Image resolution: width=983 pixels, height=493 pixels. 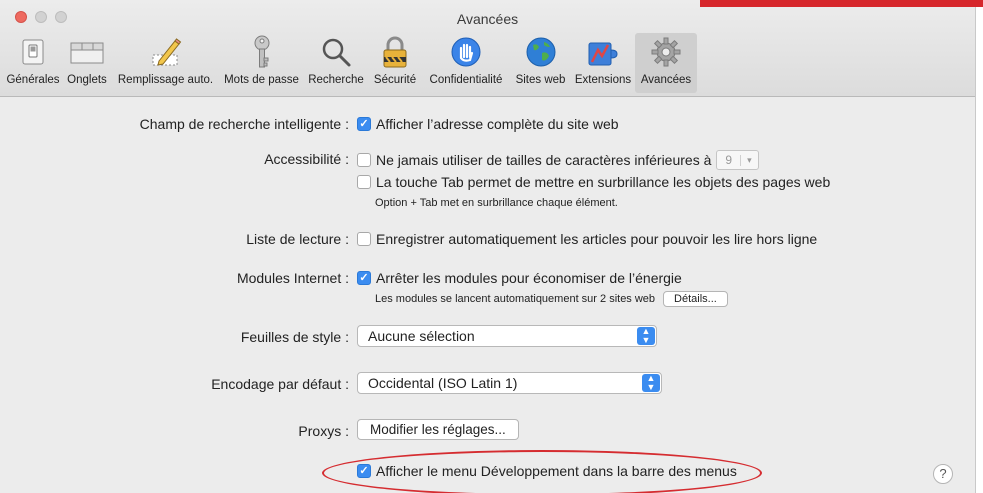 I want to click on tab-onglets: Onglets, so click(x=87, y=63).